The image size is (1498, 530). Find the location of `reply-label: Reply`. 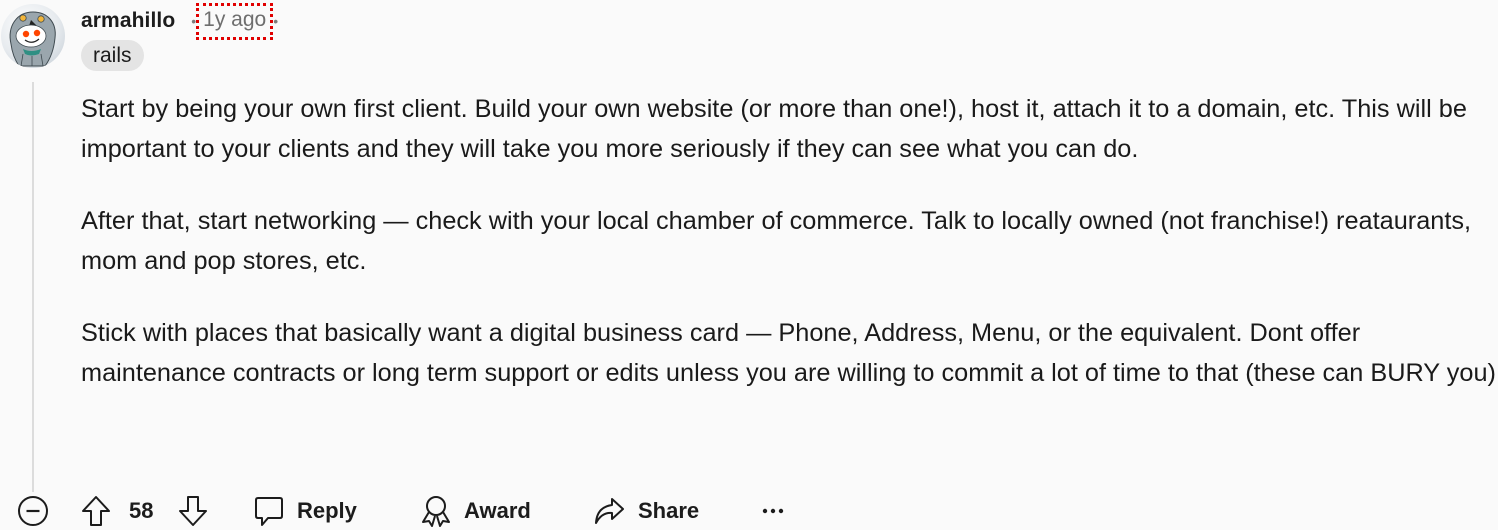

reply-label: Reply is located at coordinates (327, 510).